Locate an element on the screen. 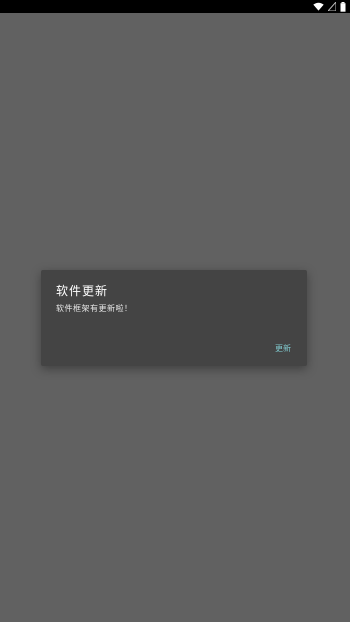 The image size is (350, 622). signal-icon is located at coordinates (332, 6).